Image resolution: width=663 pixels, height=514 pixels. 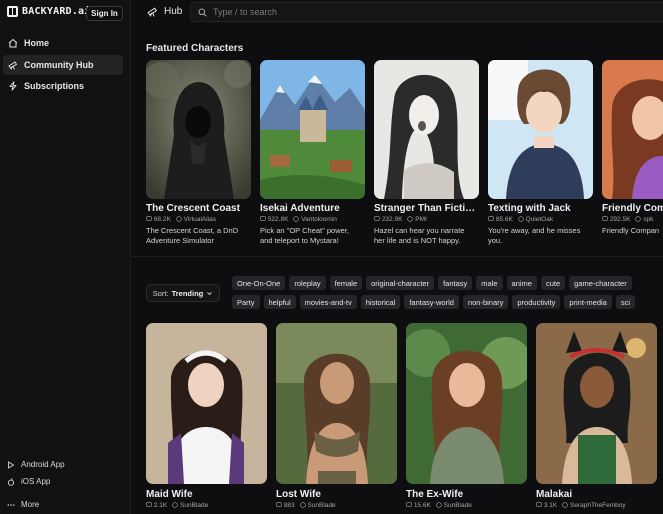 I want to click on description-line: You're away, and he misses, so click(x=534, y=230).